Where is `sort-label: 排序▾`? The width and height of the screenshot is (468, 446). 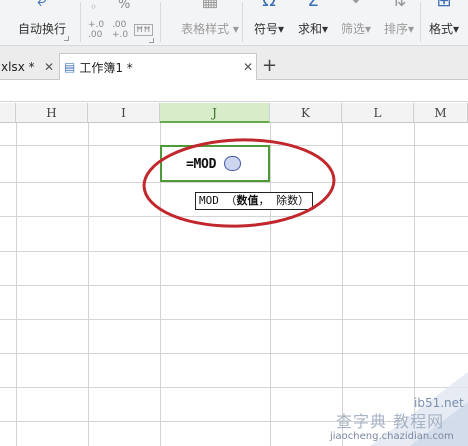 sort-label: 排序▾ is located at coordinates (399, 29).